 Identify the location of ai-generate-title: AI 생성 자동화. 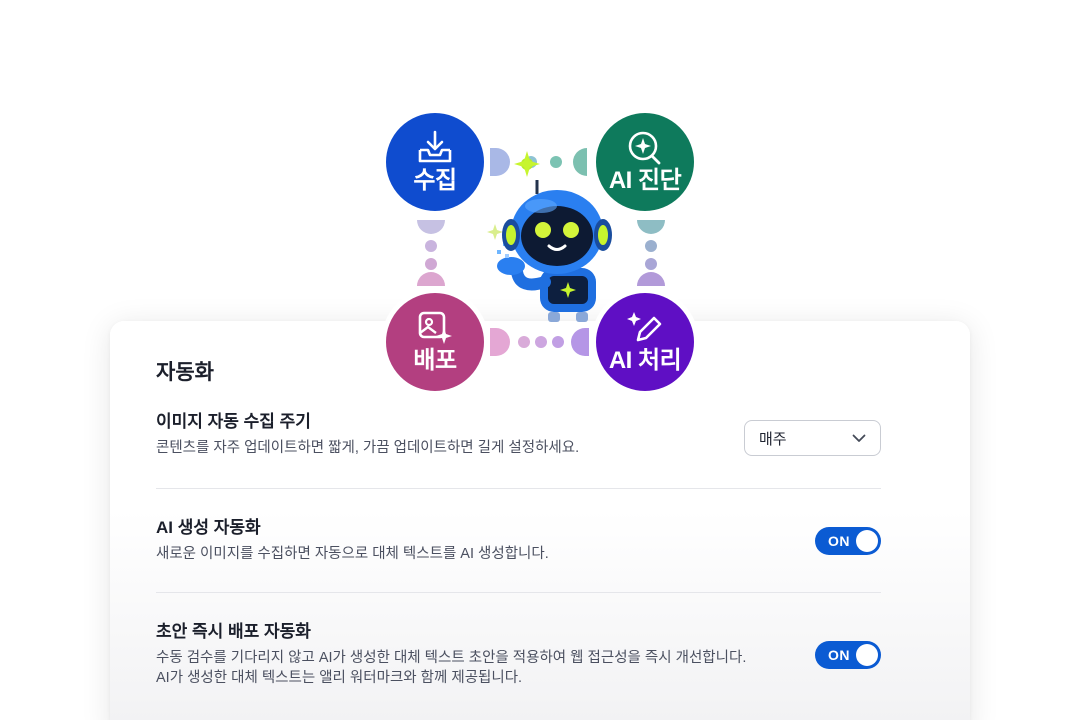
(208, 527).